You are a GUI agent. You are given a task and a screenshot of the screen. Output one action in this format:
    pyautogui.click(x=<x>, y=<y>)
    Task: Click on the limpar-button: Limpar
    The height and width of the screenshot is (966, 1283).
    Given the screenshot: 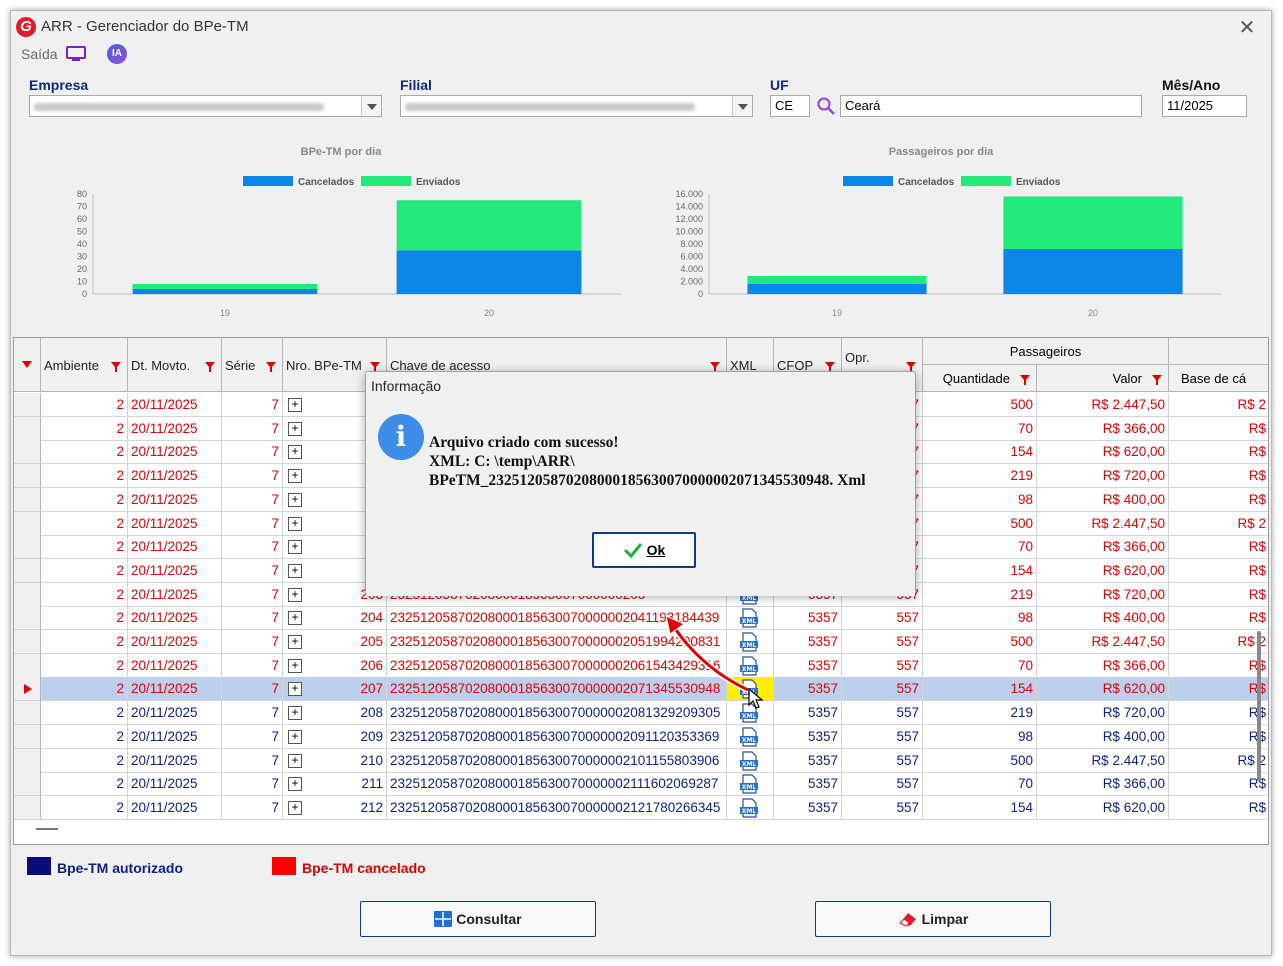 What is the action you would take?
    pyautogui.click(x=933, y=919)
    